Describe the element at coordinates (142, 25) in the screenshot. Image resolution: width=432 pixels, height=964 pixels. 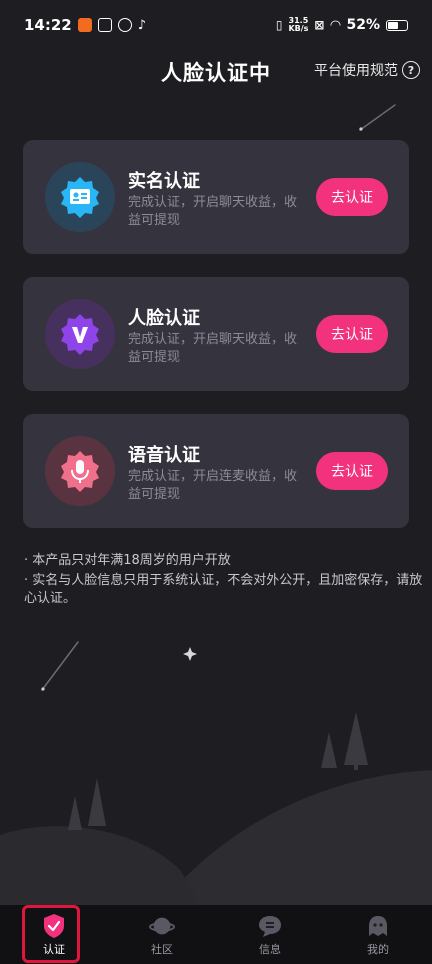
I see `tiktok-icon: ♪` at that location.